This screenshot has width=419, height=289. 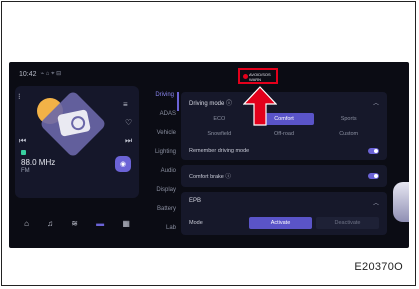 What do you see at coordinates (245, 76) in the screenshot?
I see `warning-icon` at bounding box center [245, 76].